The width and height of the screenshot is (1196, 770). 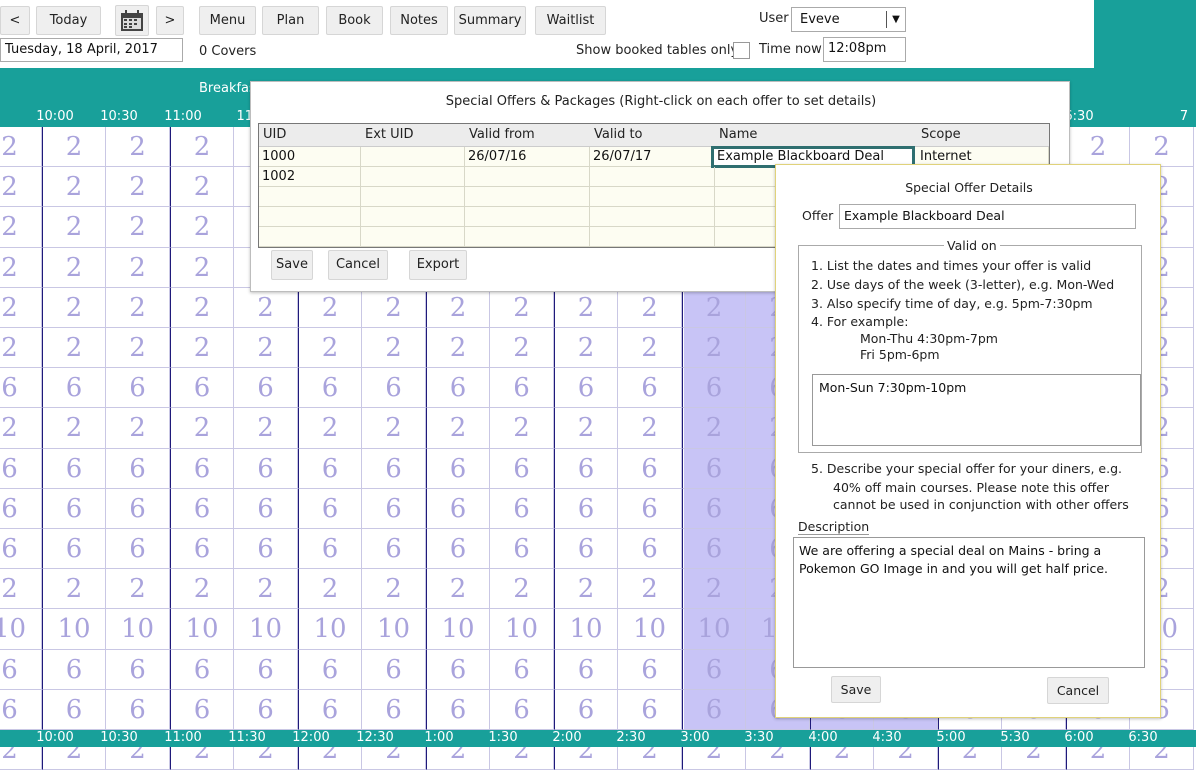 What do you see at coordinates (652, 135) in the screenshot?
I see `column-header-valid-to: Valid to` at bounding box center [652, 135].